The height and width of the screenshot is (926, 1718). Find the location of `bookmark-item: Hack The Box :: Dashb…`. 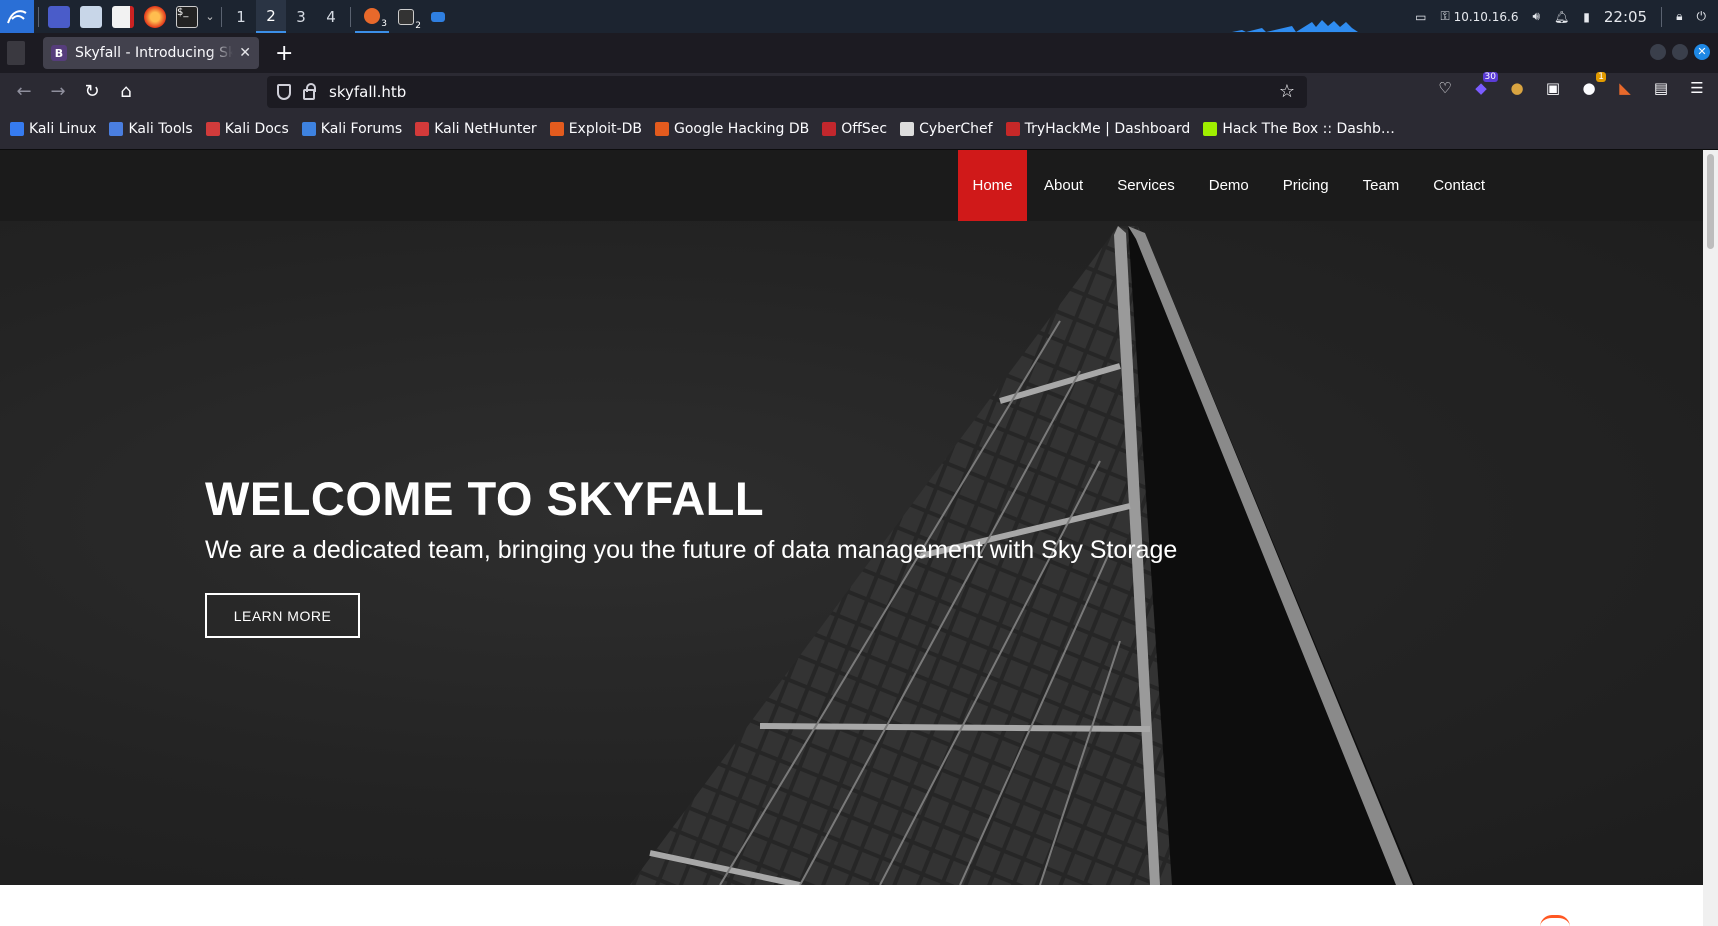

bookmark-item: Hack The Box :: Dashb… is located at coordinates (1299, 129).